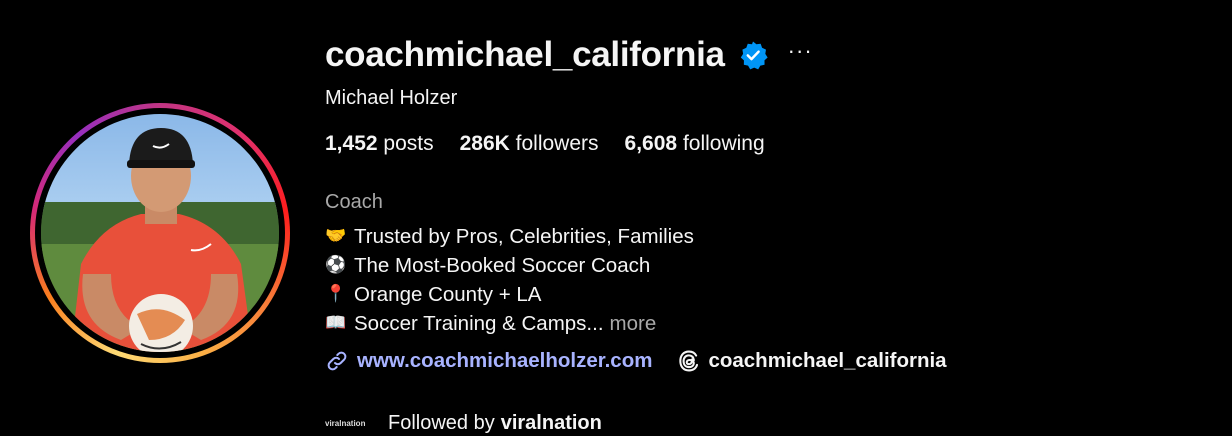  I want to click on following-stat: 6,608 following, so click(695, 144).